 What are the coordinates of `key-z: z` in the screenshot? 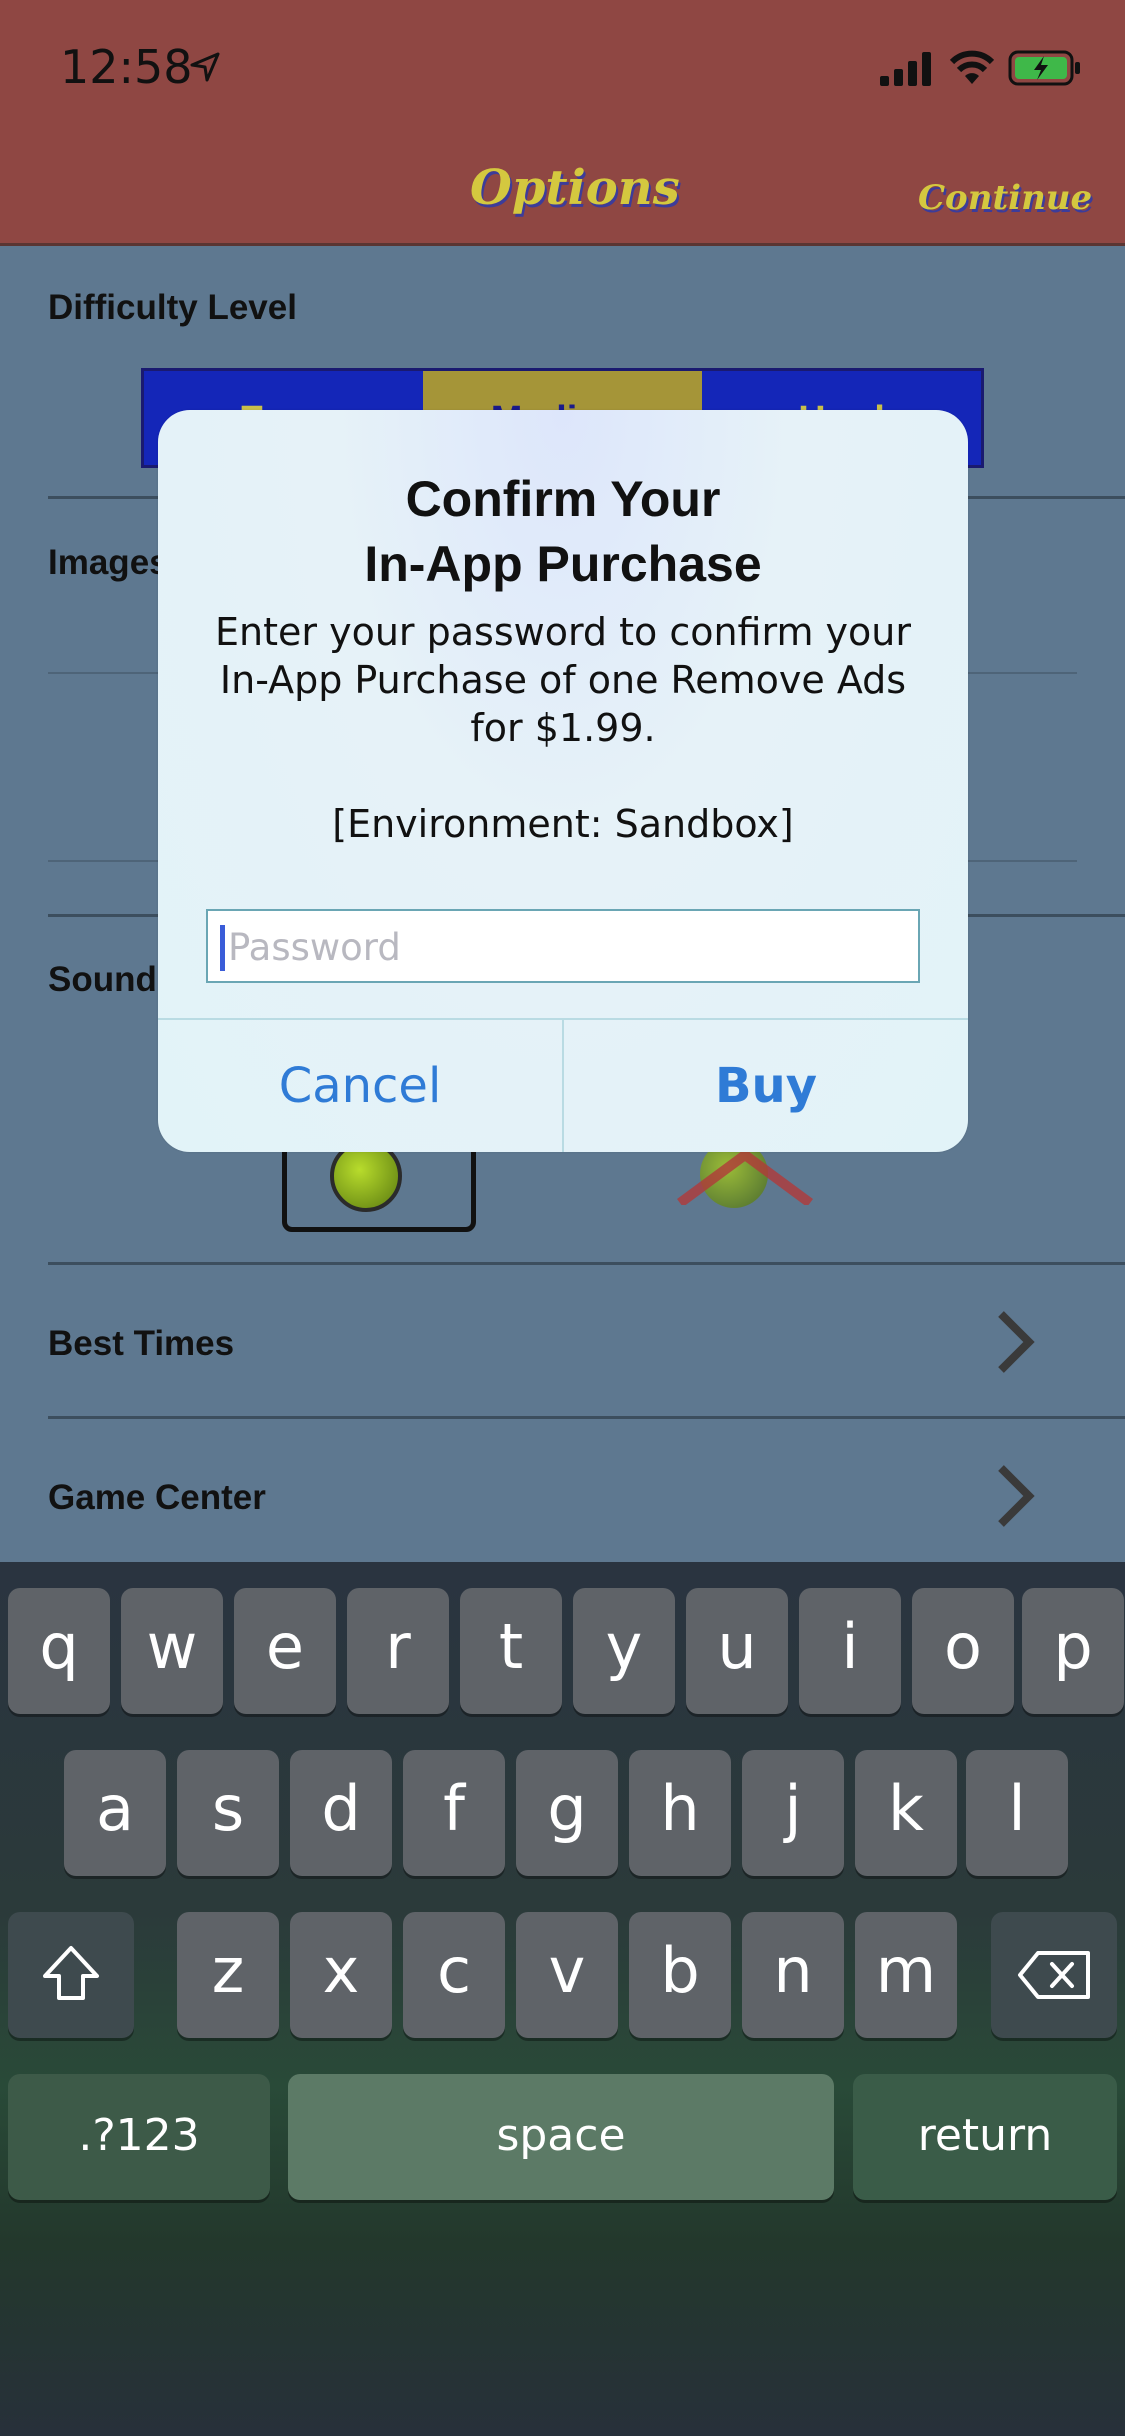 It's located at (228, 1975).